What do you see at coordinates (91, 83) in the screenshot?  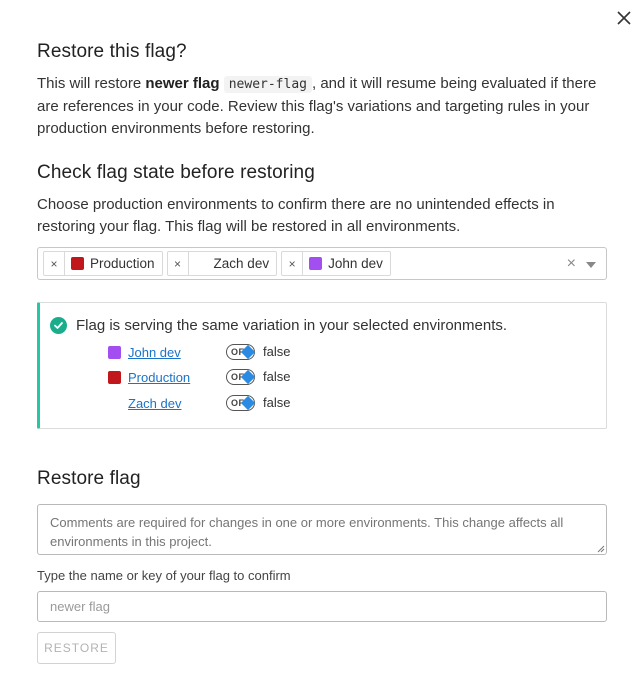 I see `intro-before: This will restore` at bounding box center [91, 83].